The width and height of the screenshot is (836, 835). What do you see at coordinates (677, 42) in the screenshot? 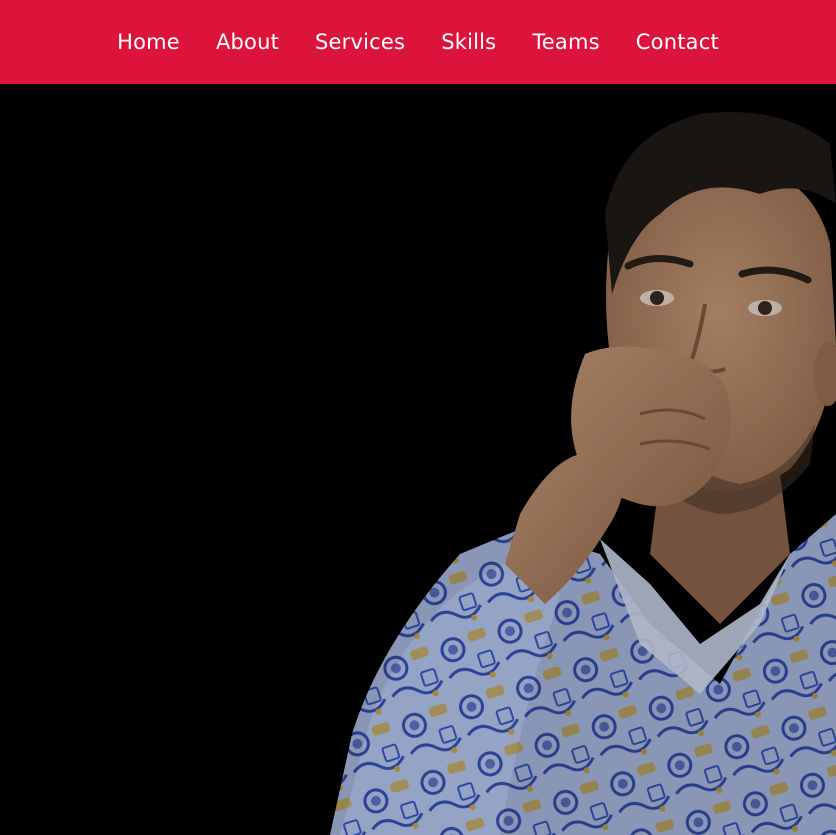
I see `nav-link-contact: Contact` at bounding box center [677, 42].